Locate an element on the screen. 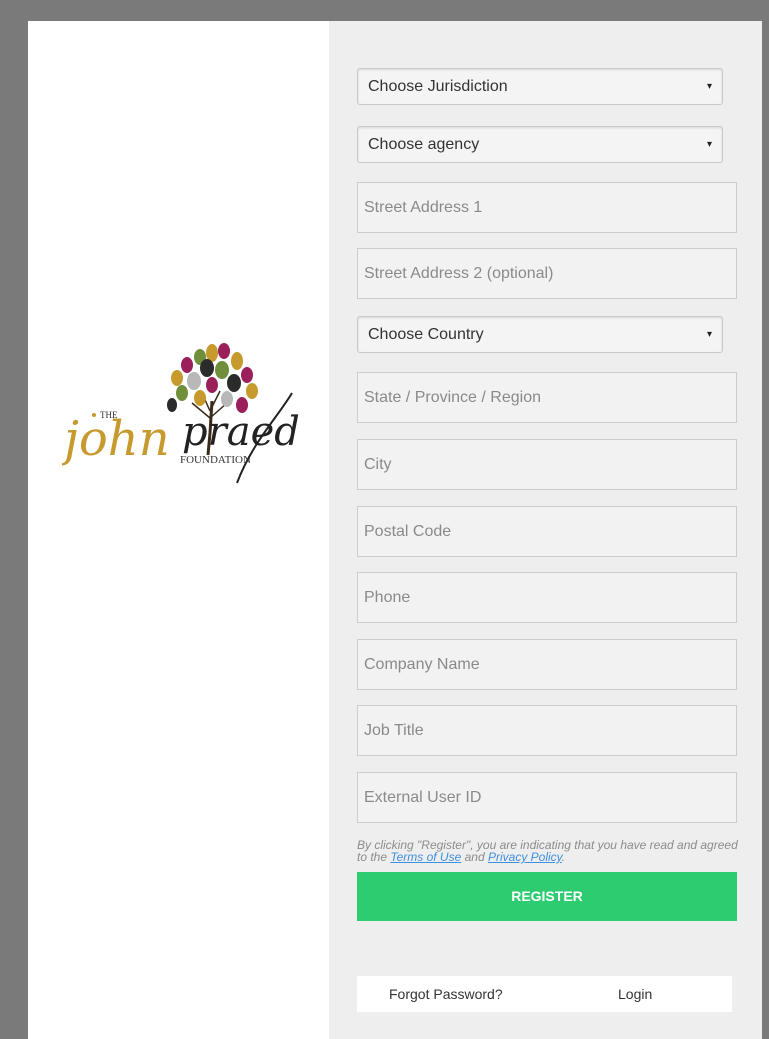 This screenshot has width=769, height=1039. company-name-placeholder: Company Name is located at coordinates (422, 664).